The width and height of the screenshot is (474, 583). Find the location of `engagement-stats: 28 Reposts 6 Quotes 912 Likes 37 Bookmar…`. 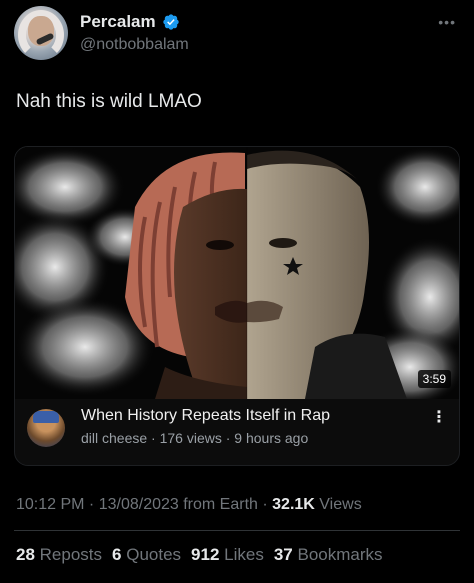

engagement-stats: 28 Reposts 6 Quotes 912 Likes 37 Bookmar… is located at coordinates (199, 555).